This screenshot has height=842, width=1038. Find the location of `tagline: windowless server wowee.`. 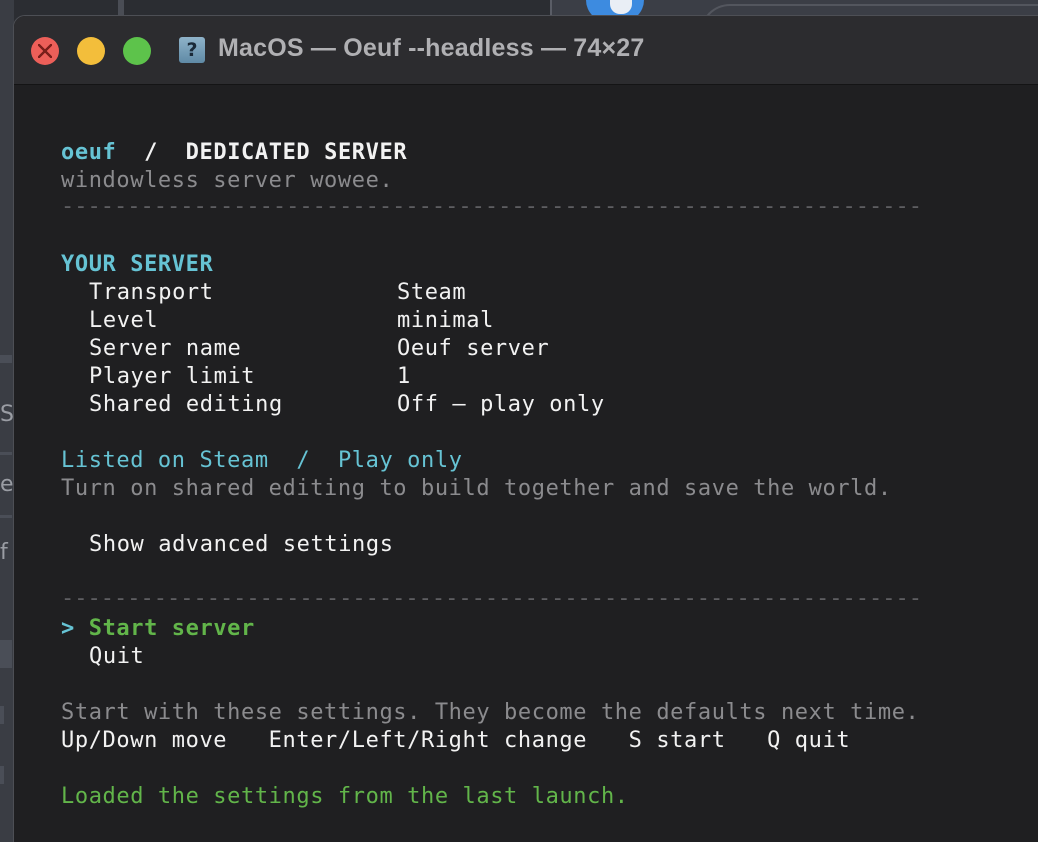

tagline: windowless server wowee. is located at coordinates (227, 180).